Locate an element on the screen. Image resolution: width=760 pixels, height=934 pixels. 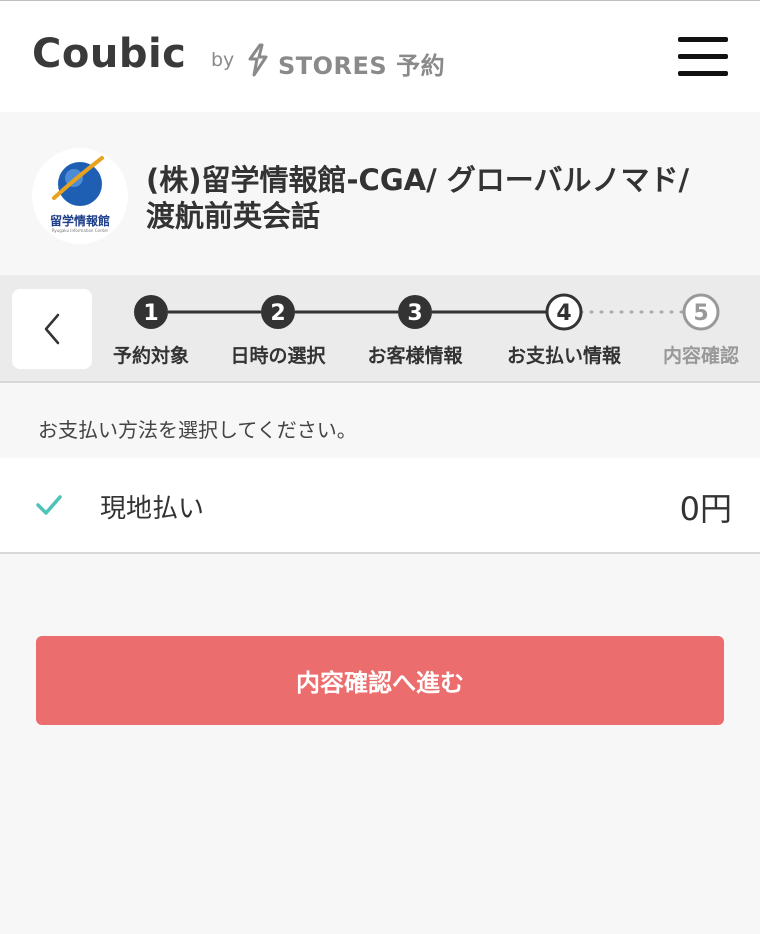
step-number-3: 3 is located at coordinates (414, 313).